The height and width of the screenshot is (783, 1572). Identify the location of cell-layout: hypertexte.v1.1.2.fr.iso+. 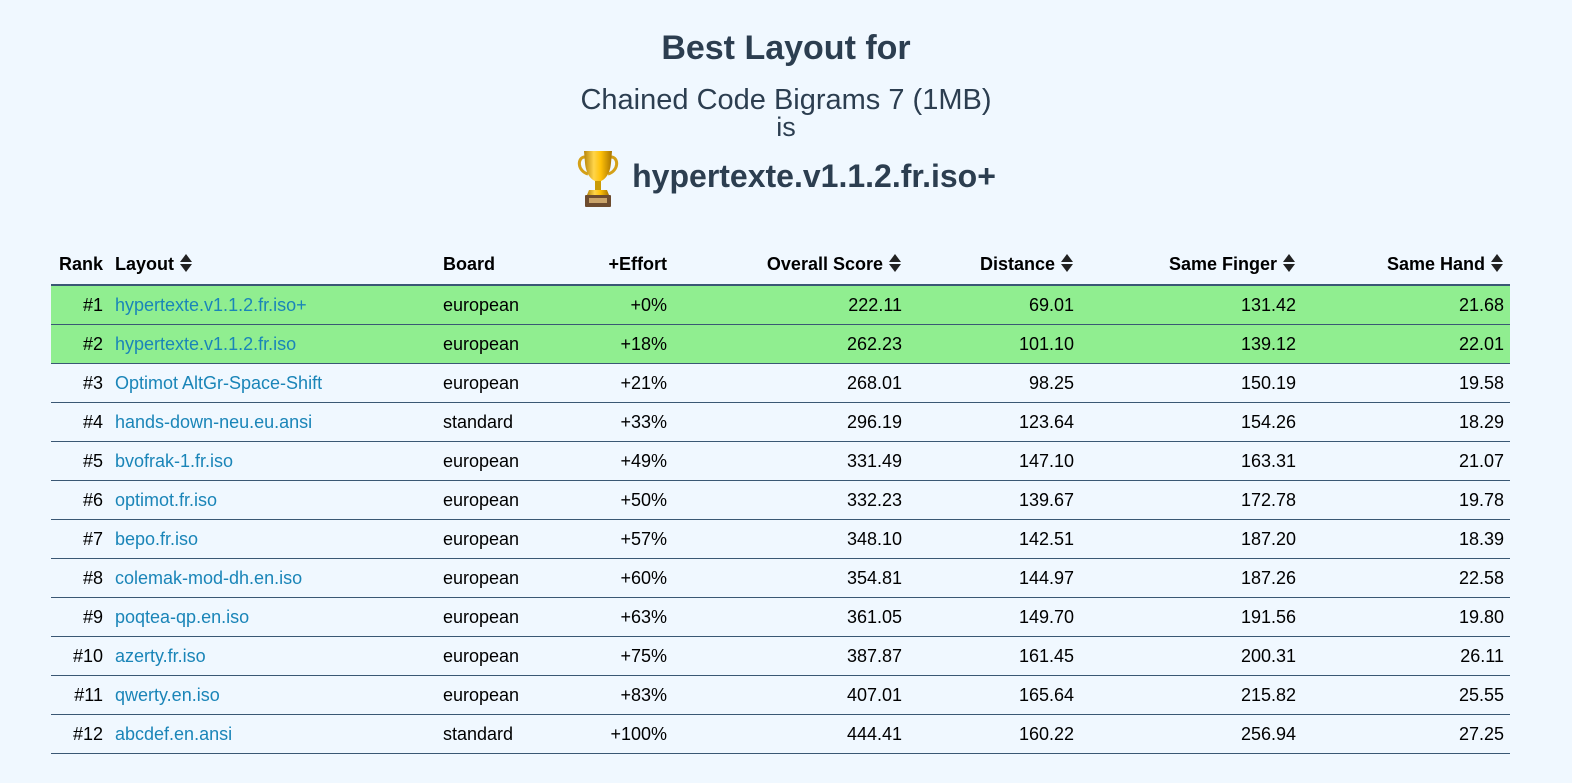
(273, 305).